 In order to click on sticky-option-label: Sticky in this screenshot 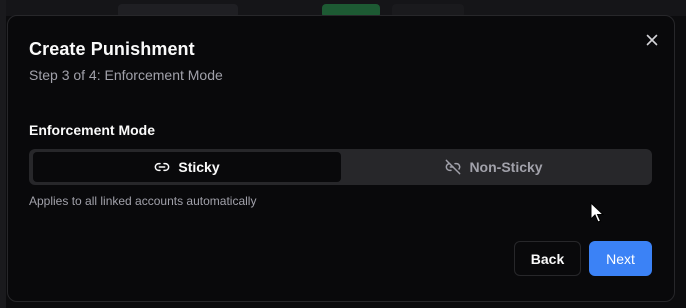, I will do `click(199, 167)`.